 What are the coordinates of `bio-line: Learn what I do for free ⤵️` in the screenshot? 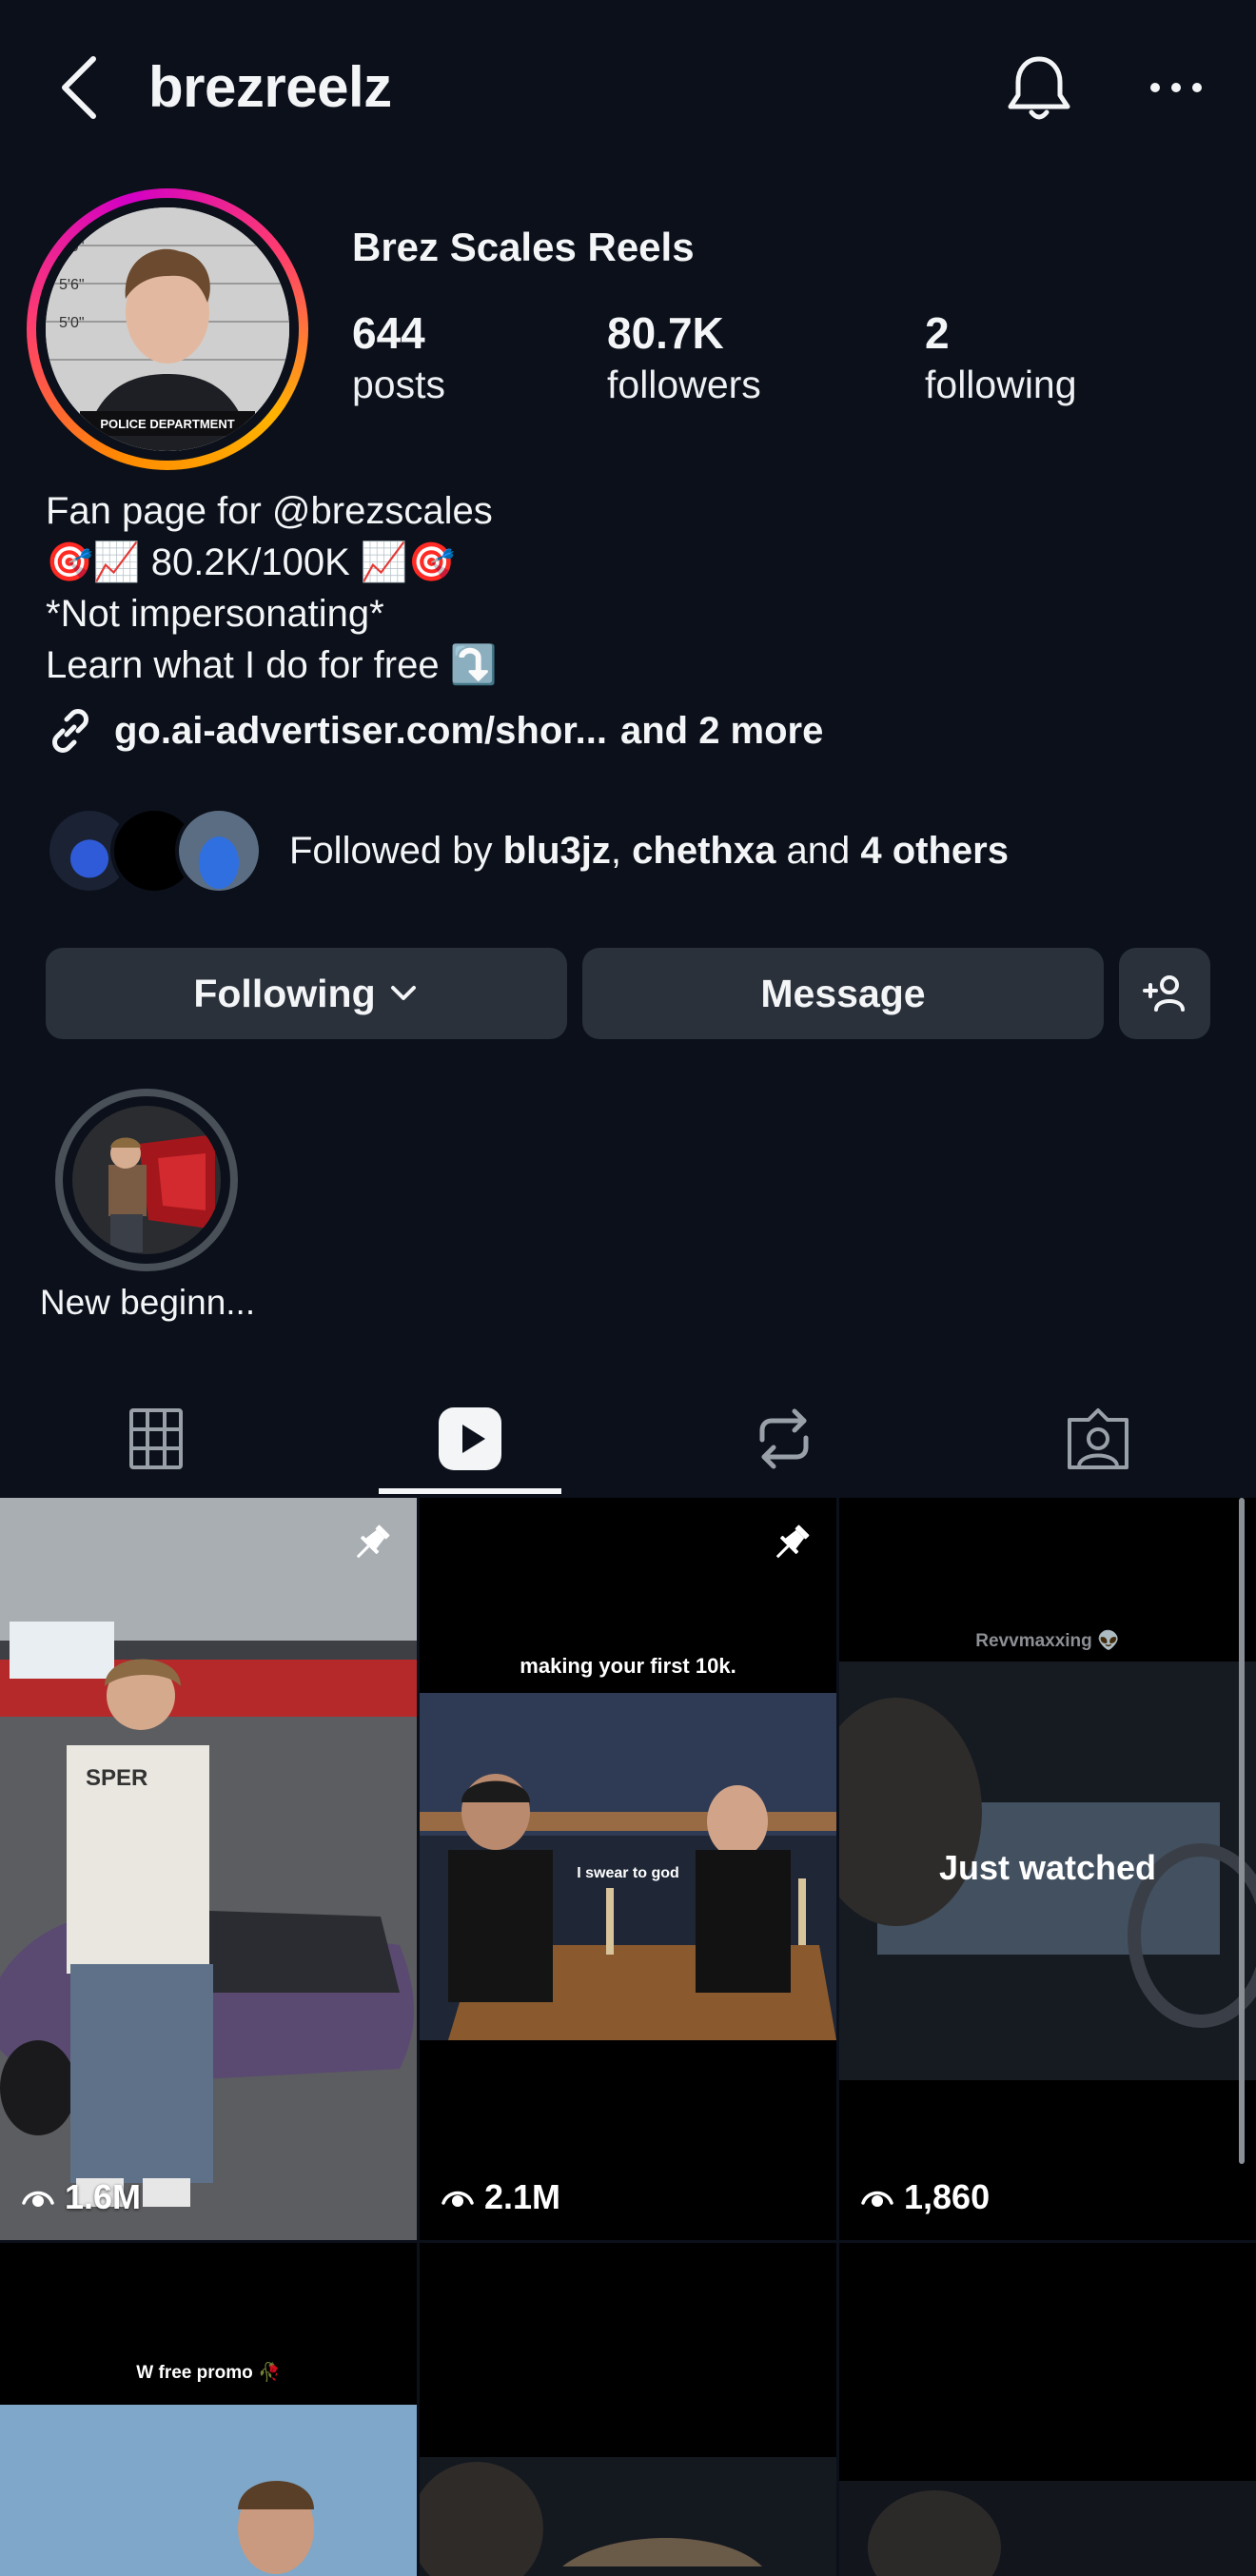 It's located at (272, 665).